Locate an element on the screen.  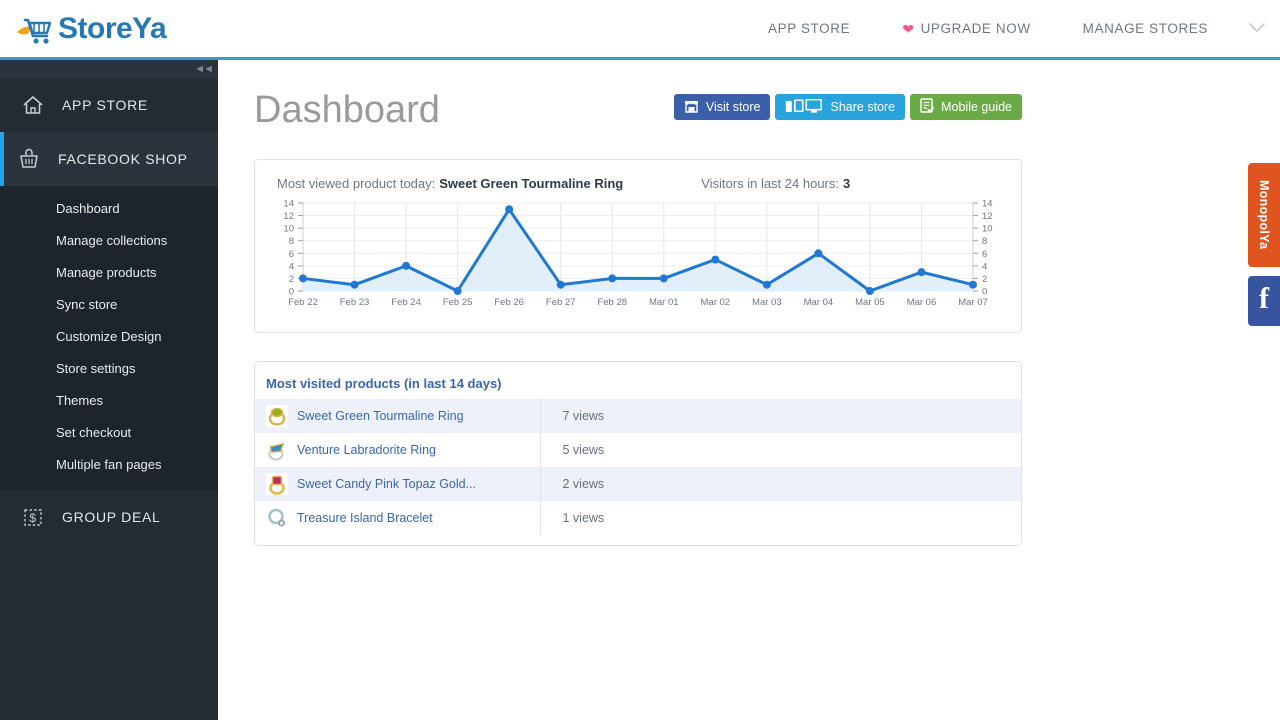
storefront-icon is located at coordinates (691, 107).